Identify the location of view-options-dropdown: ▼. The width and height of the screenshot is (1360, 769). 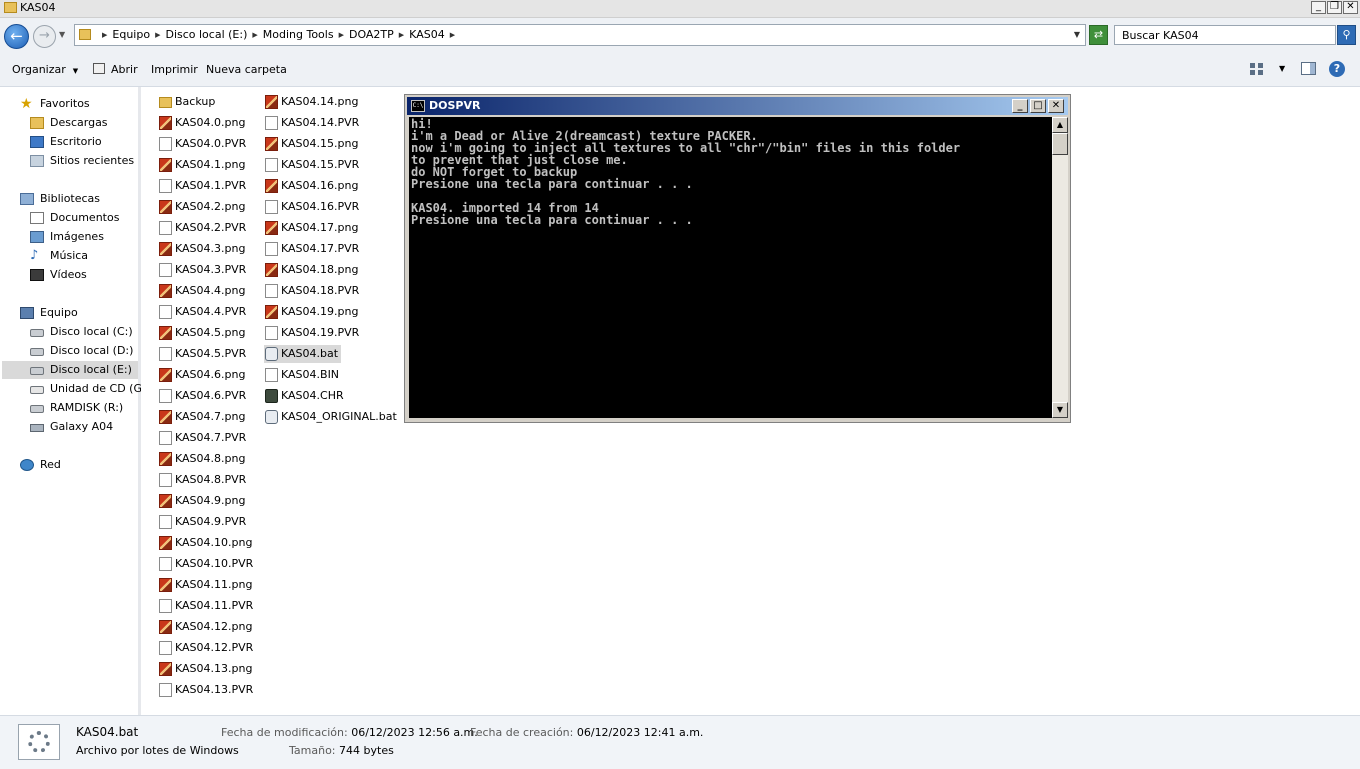
(1282, 68).